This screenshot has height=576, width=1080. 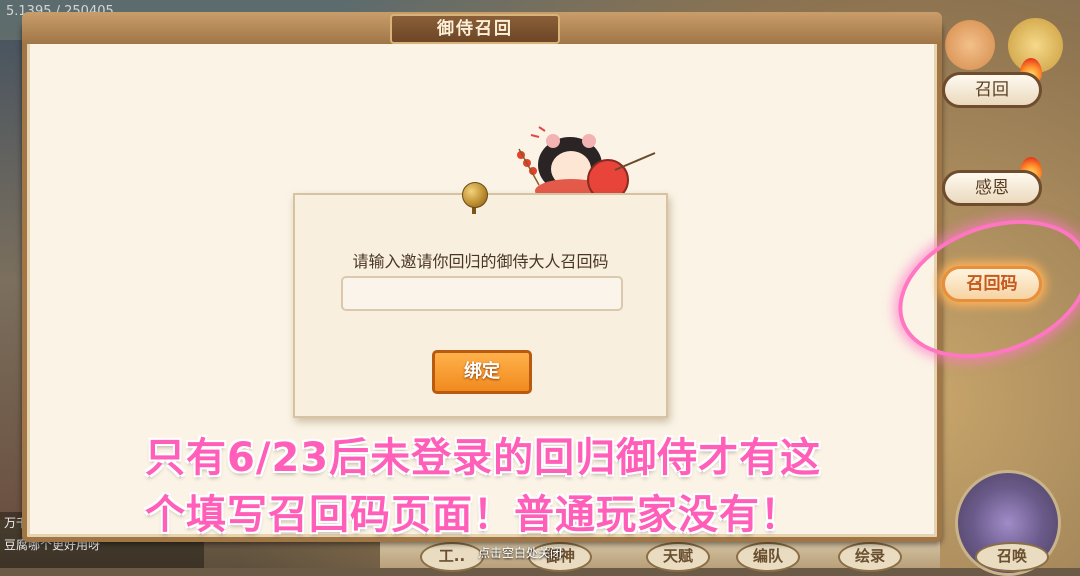 I want to click on side-tab-recall-code: 召回码, so click(x=992, y=284).